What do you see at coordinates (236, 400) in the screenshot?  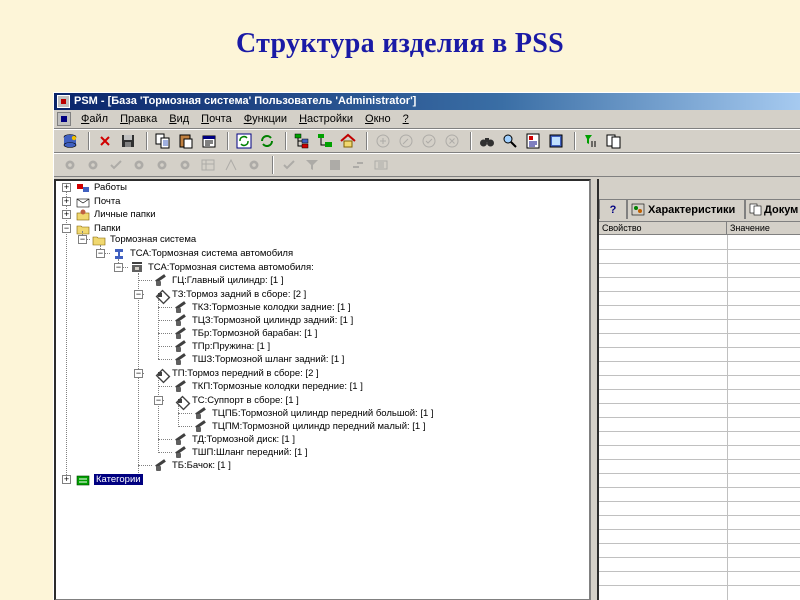 I see `tree-node-ts: ТС:Суппорт в сборе: [1 ]` at bounding box center [236, 400].